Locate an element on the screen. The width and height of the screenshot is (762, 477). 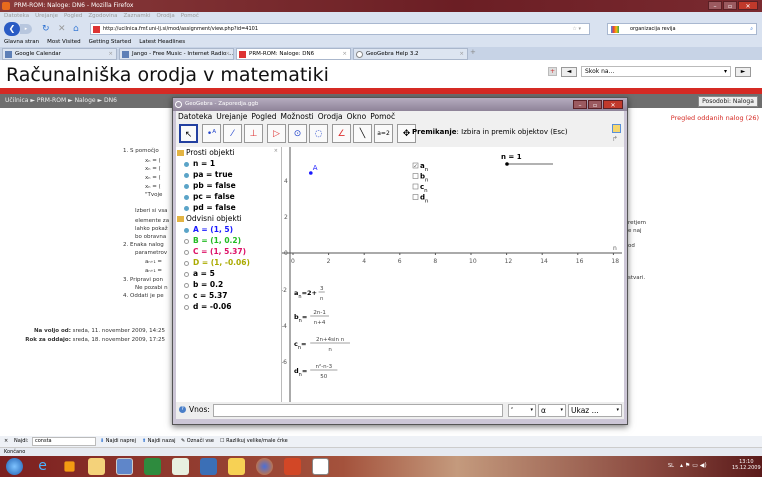
circle-tool-icon: ⊙ is located at coordinates (297, 133).